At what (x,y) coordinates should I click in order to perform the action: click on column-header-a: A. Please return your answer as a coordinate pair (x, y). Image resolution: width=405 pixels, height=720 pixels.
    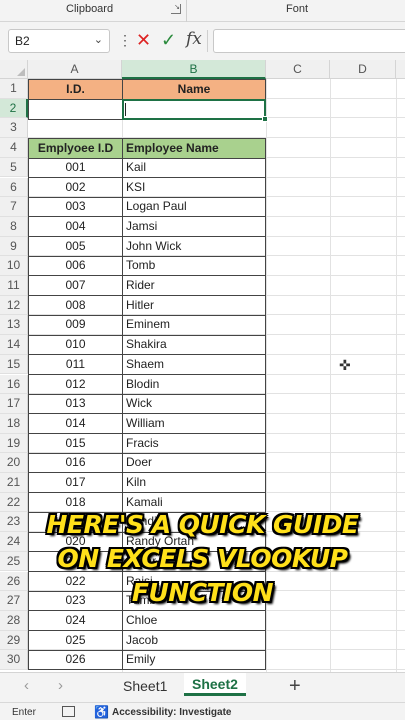
    Looking at the image, I should click on (75, 69).